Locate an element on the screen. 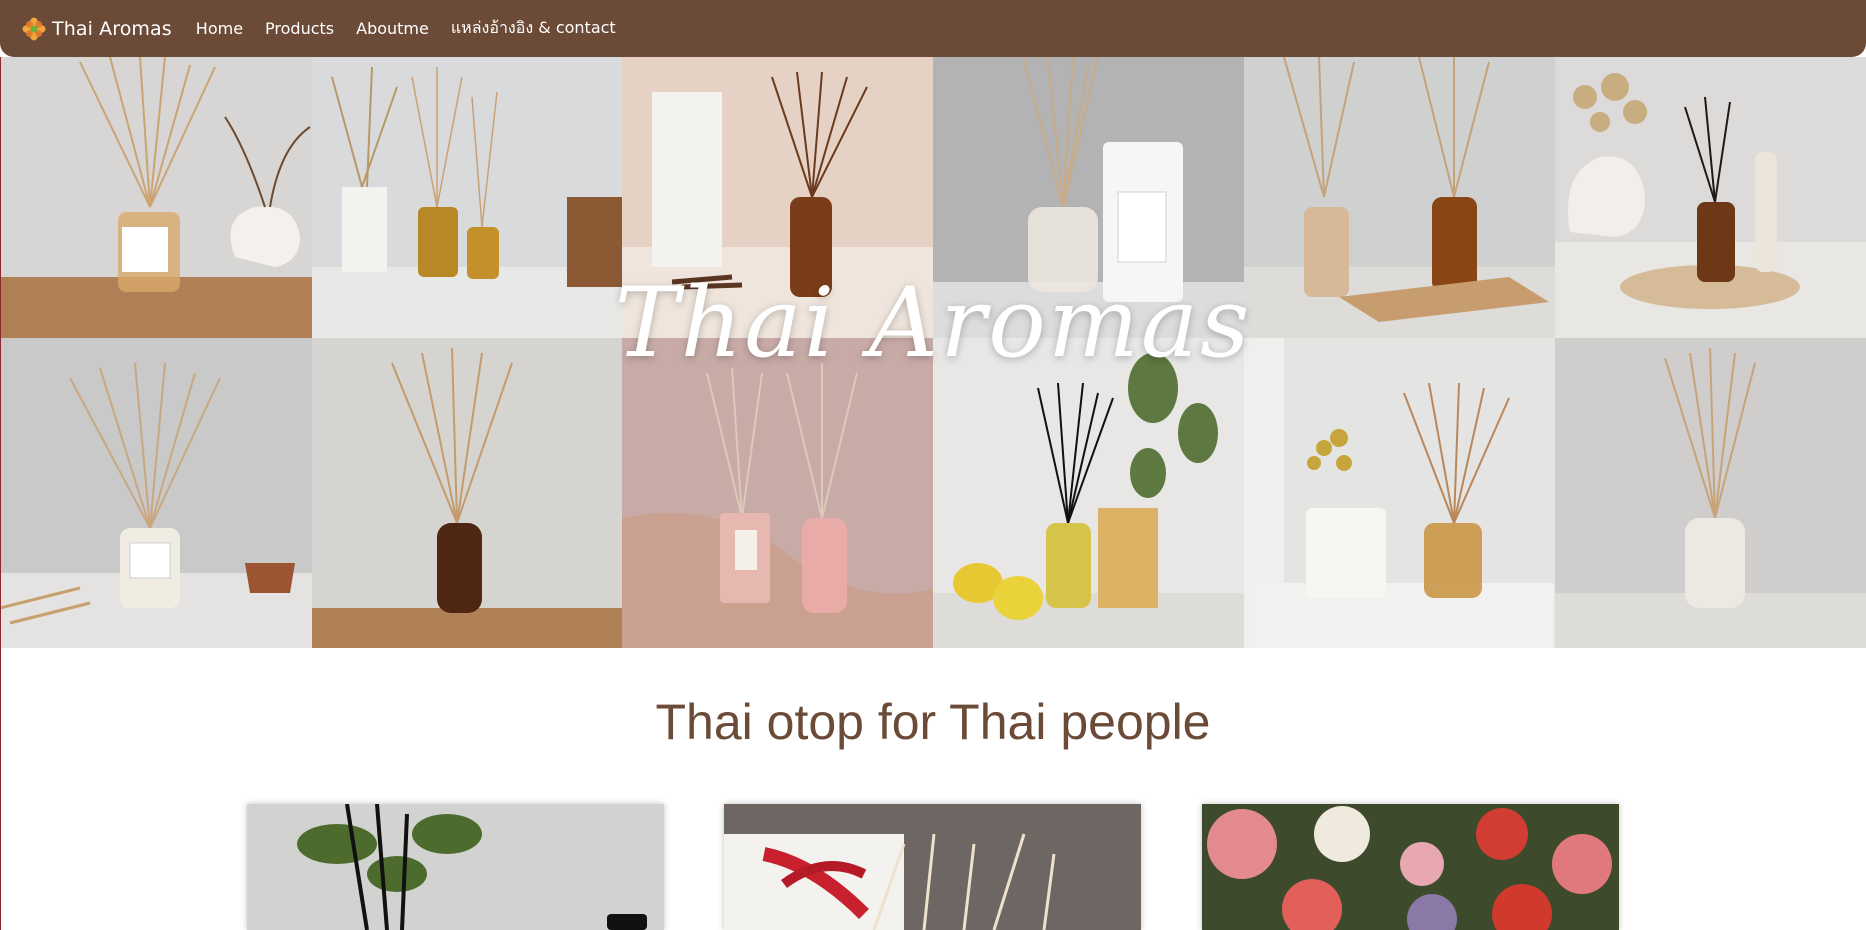 This screenshot has height=930, width=1866. floral-pattern-card is located at coordinates (1410, 867).